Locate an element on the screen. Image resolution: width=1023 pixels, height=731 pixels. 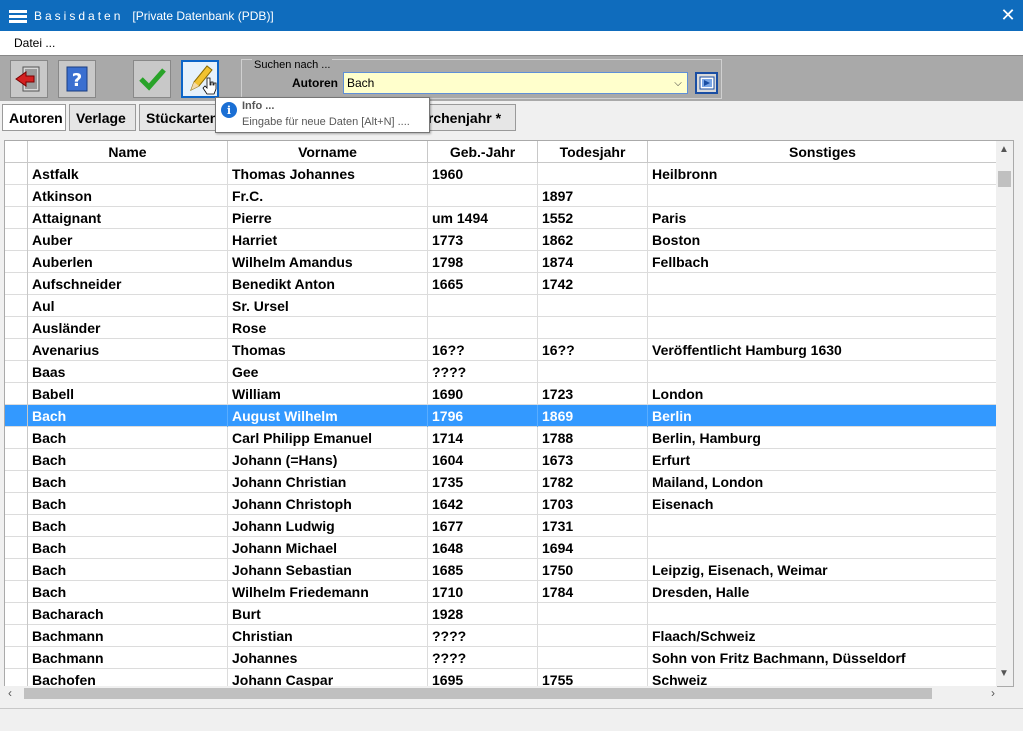
cell-todesjahr: 1874 is located at coordinates (593, 262).